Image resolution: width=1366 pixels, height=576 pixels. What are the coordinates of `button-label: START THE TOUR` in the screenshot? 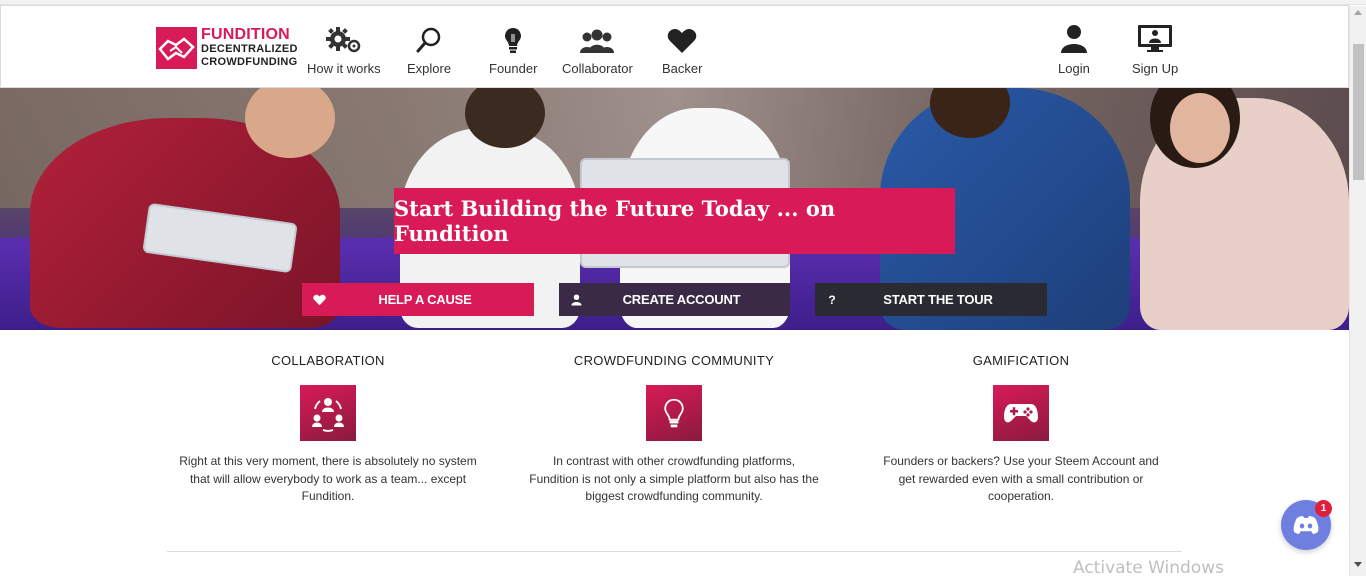 It's located at (938, 299).